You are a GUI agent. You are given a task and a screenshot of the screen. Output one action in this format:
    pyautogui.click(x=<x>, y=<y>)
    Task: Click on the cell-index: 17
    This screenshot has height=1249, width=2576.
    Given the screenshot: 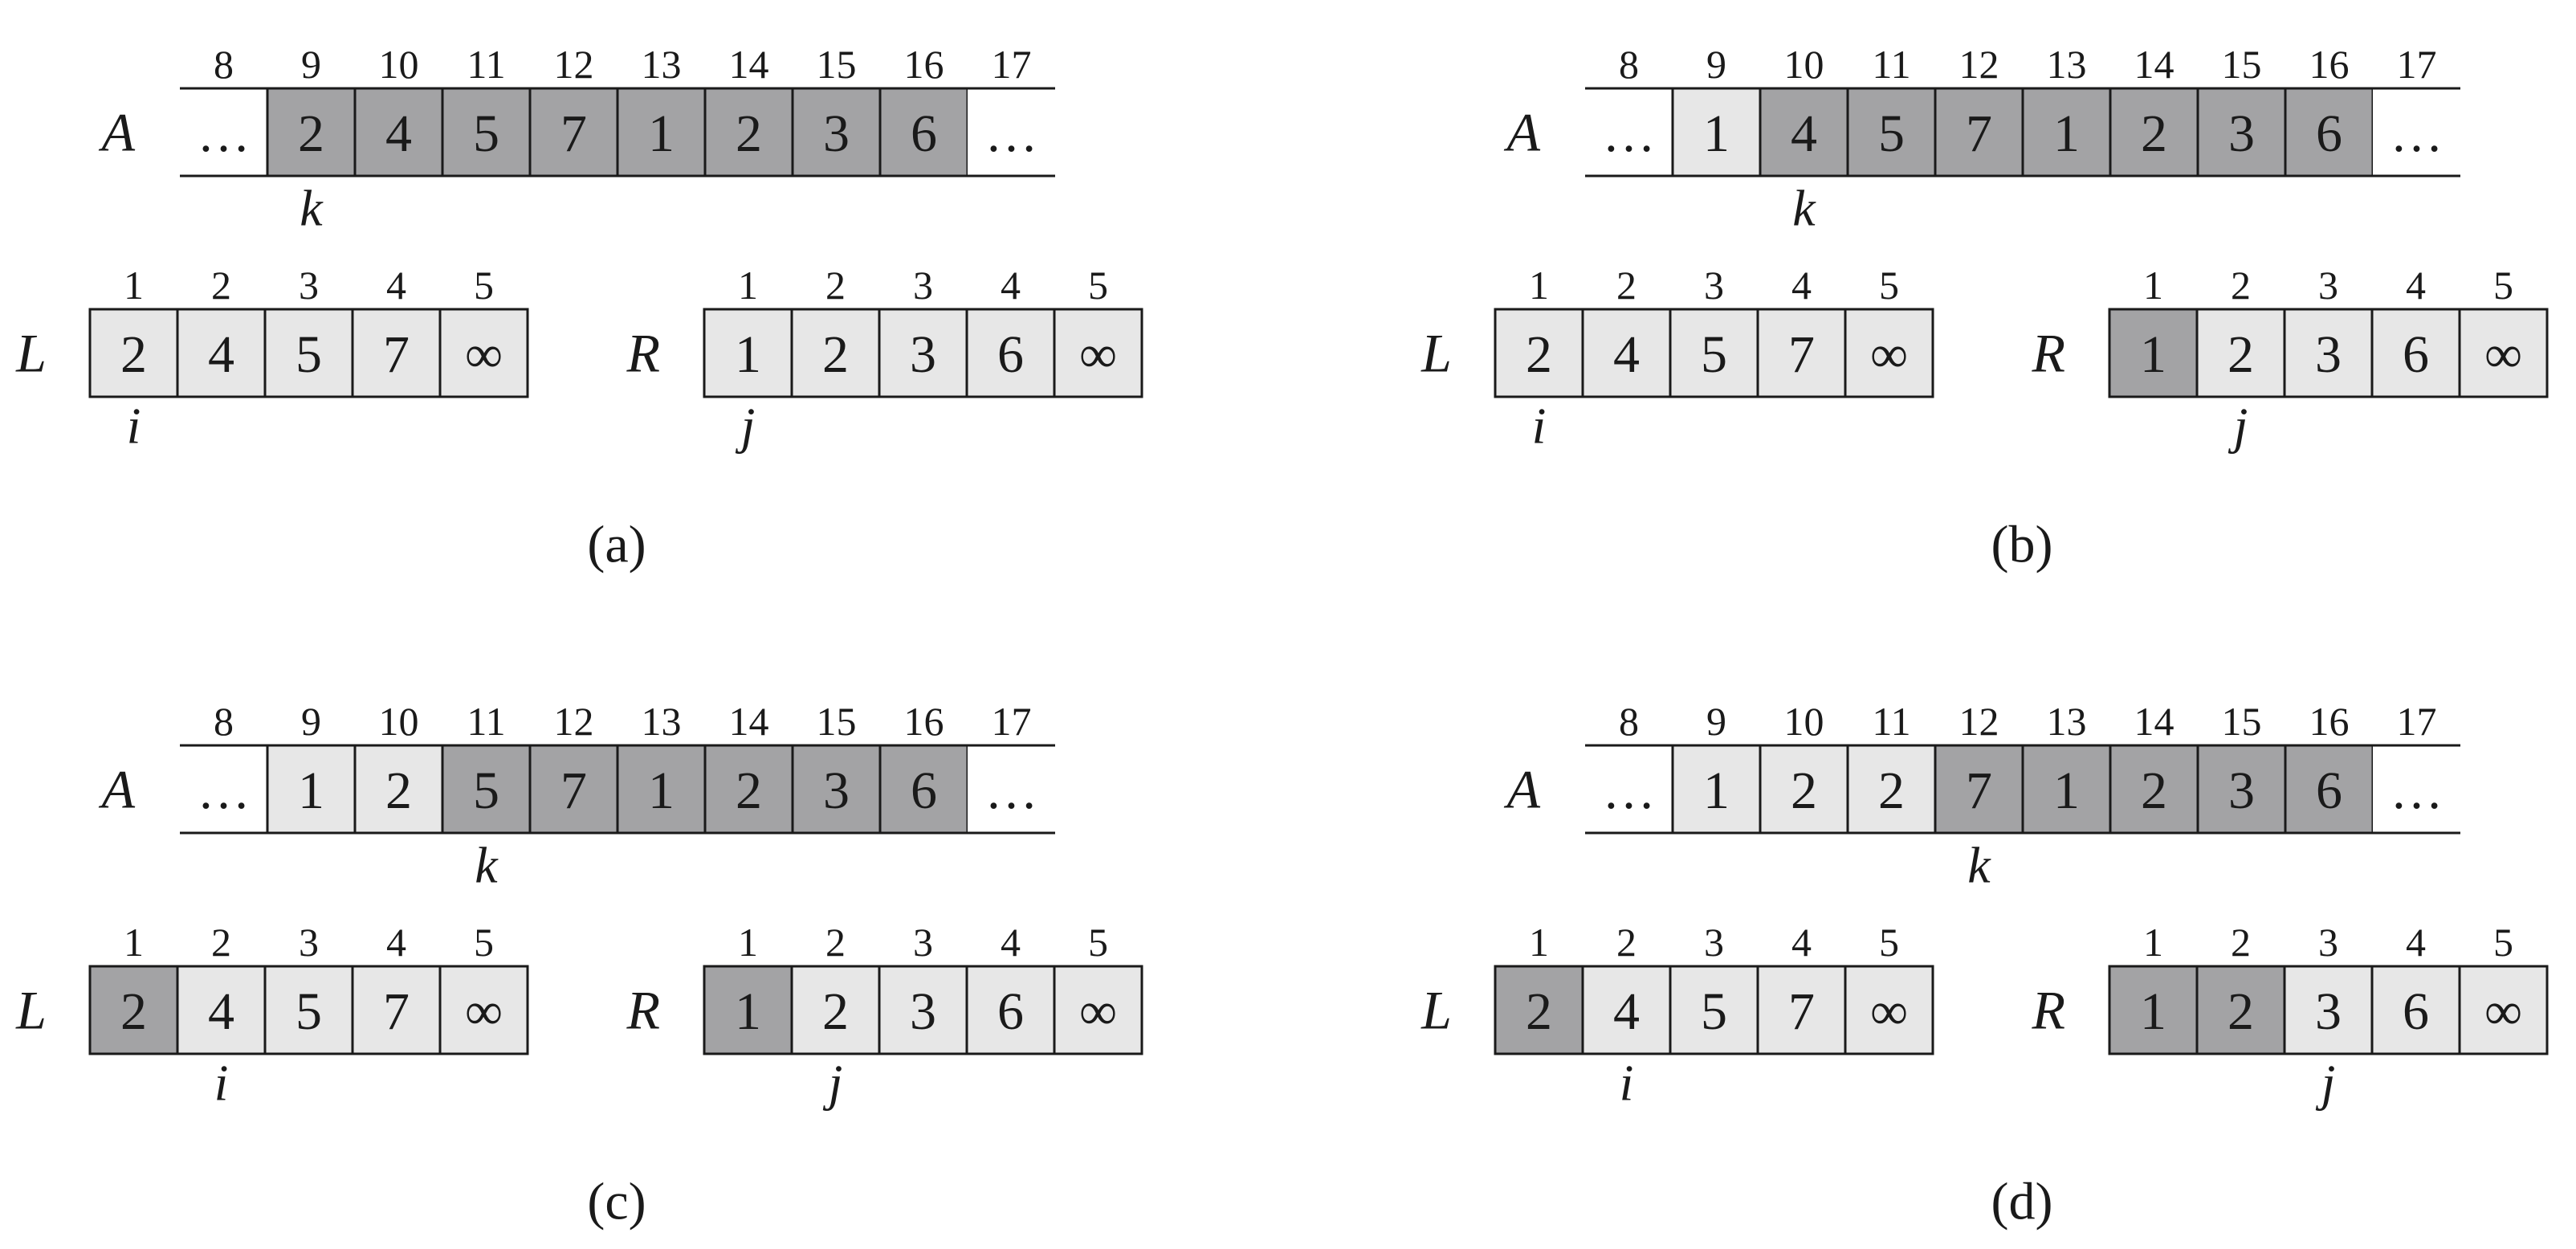 What is the action you would take?
    pyautogui.click(x=2417, y=64)
    